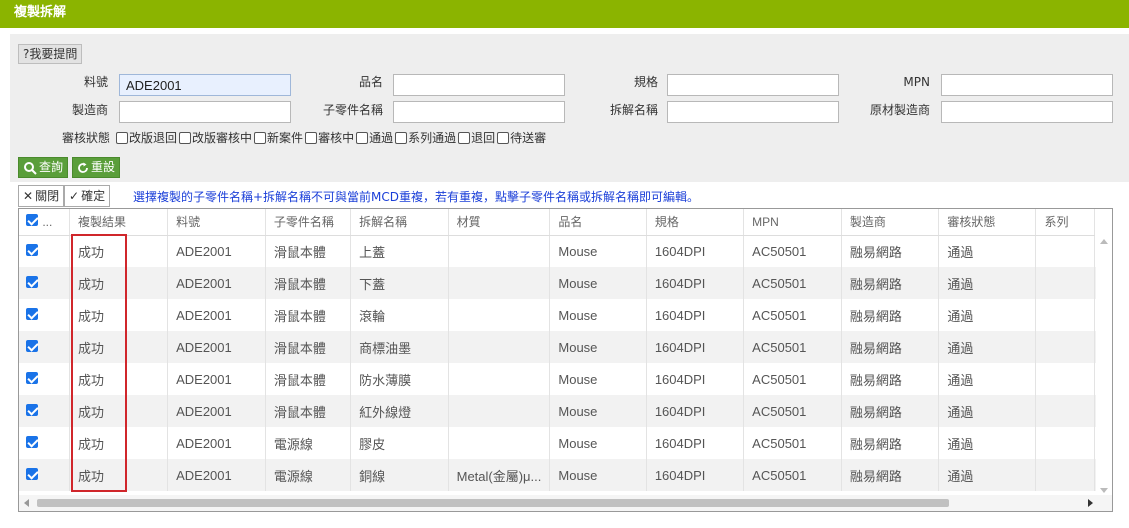  I want to click on spec-input, so click(753, 85).